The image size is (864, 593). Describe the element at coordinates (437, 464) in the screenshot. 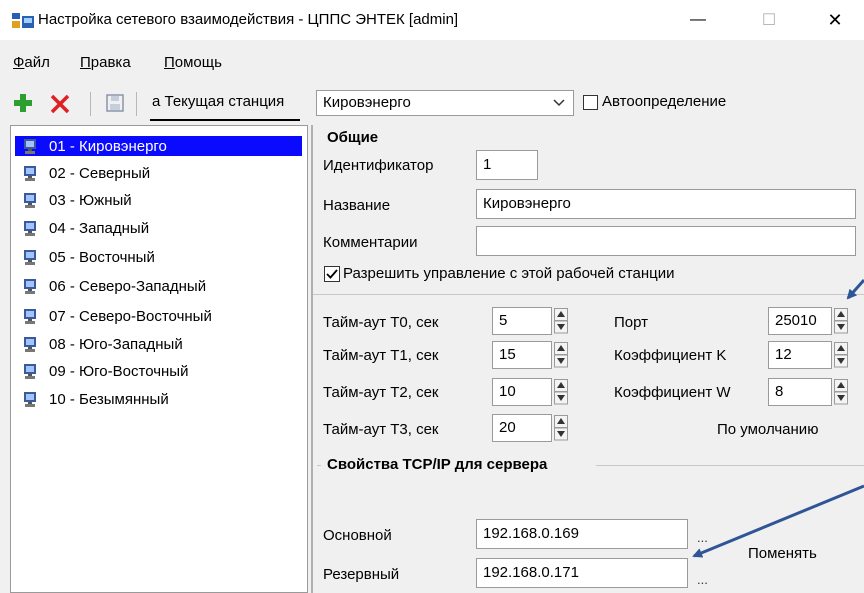

I see `tcpip-group-title: Свойства TCP/IP для сервера` at that location.